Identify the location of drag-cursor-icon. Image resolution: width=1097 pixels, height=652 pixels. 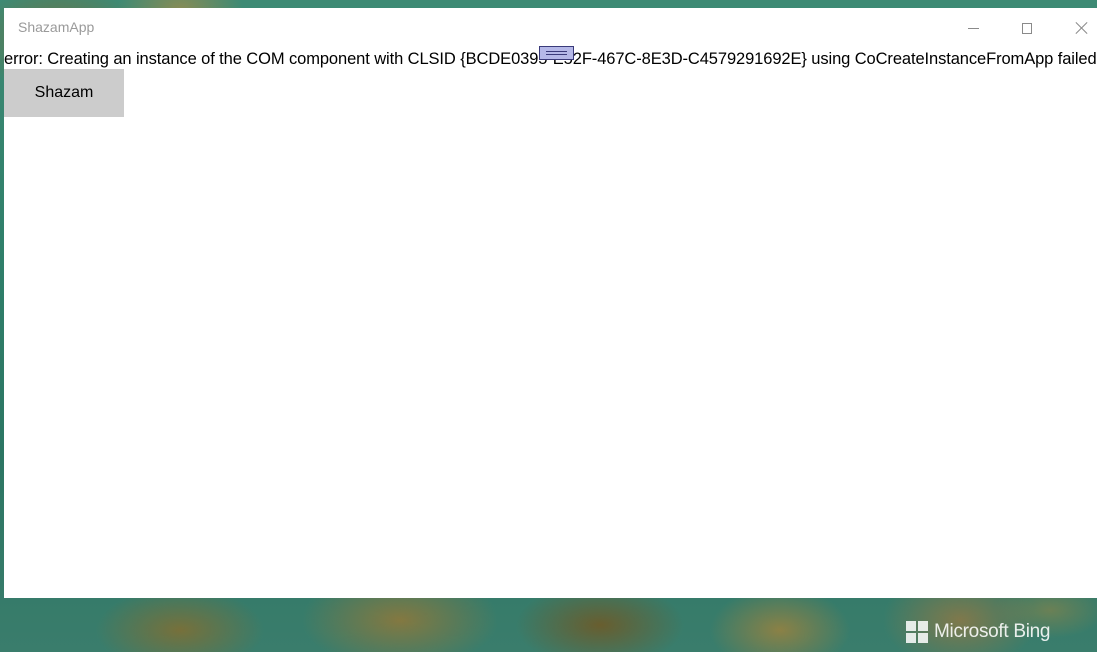
(556, 53).